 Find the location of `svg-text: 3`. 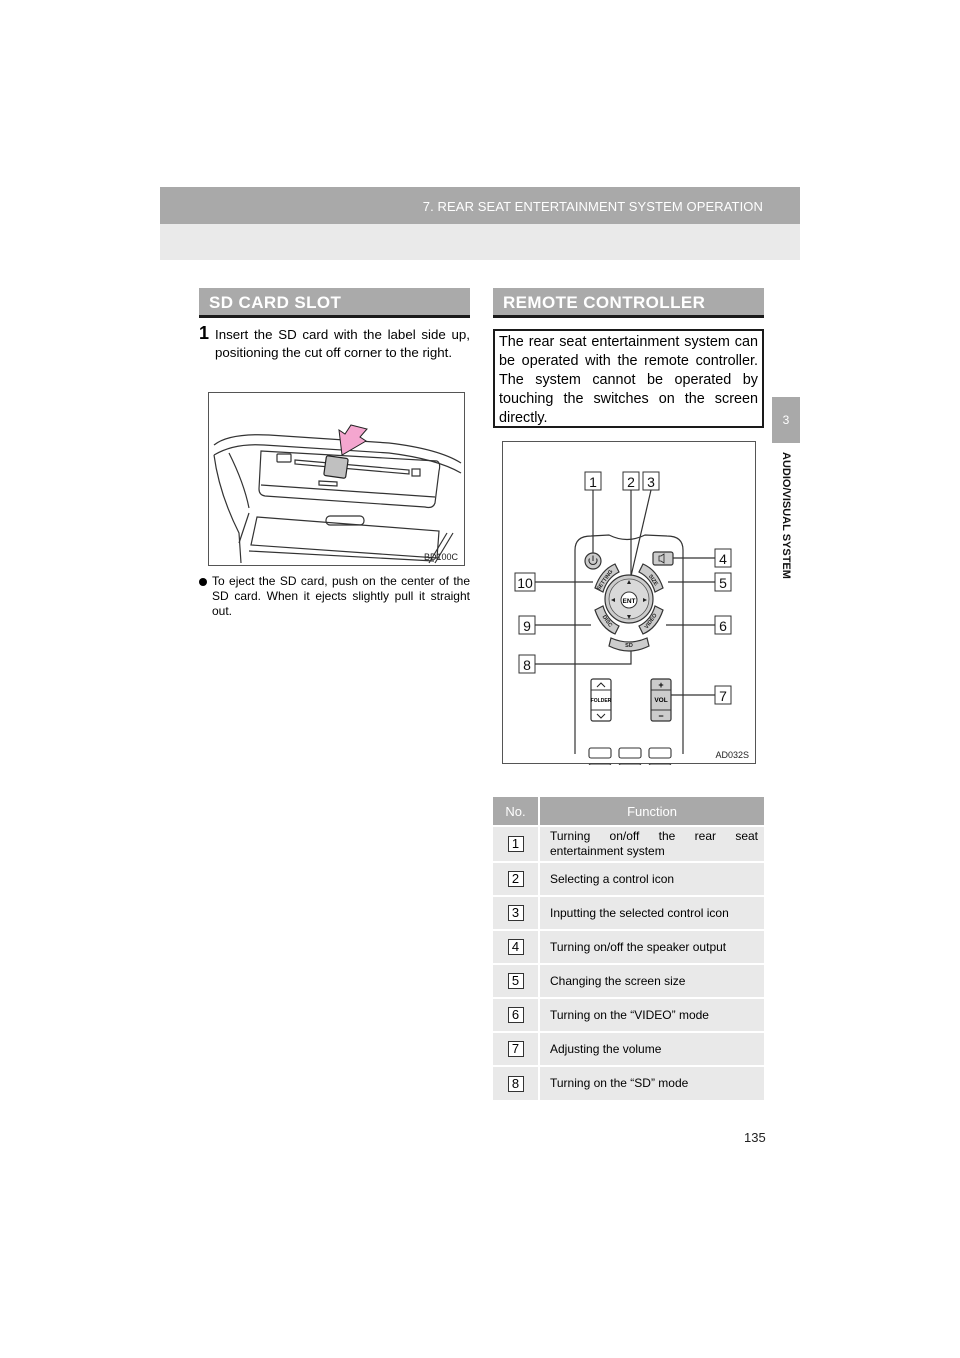

svg-text: 3 is located at coordinates (651, 482).